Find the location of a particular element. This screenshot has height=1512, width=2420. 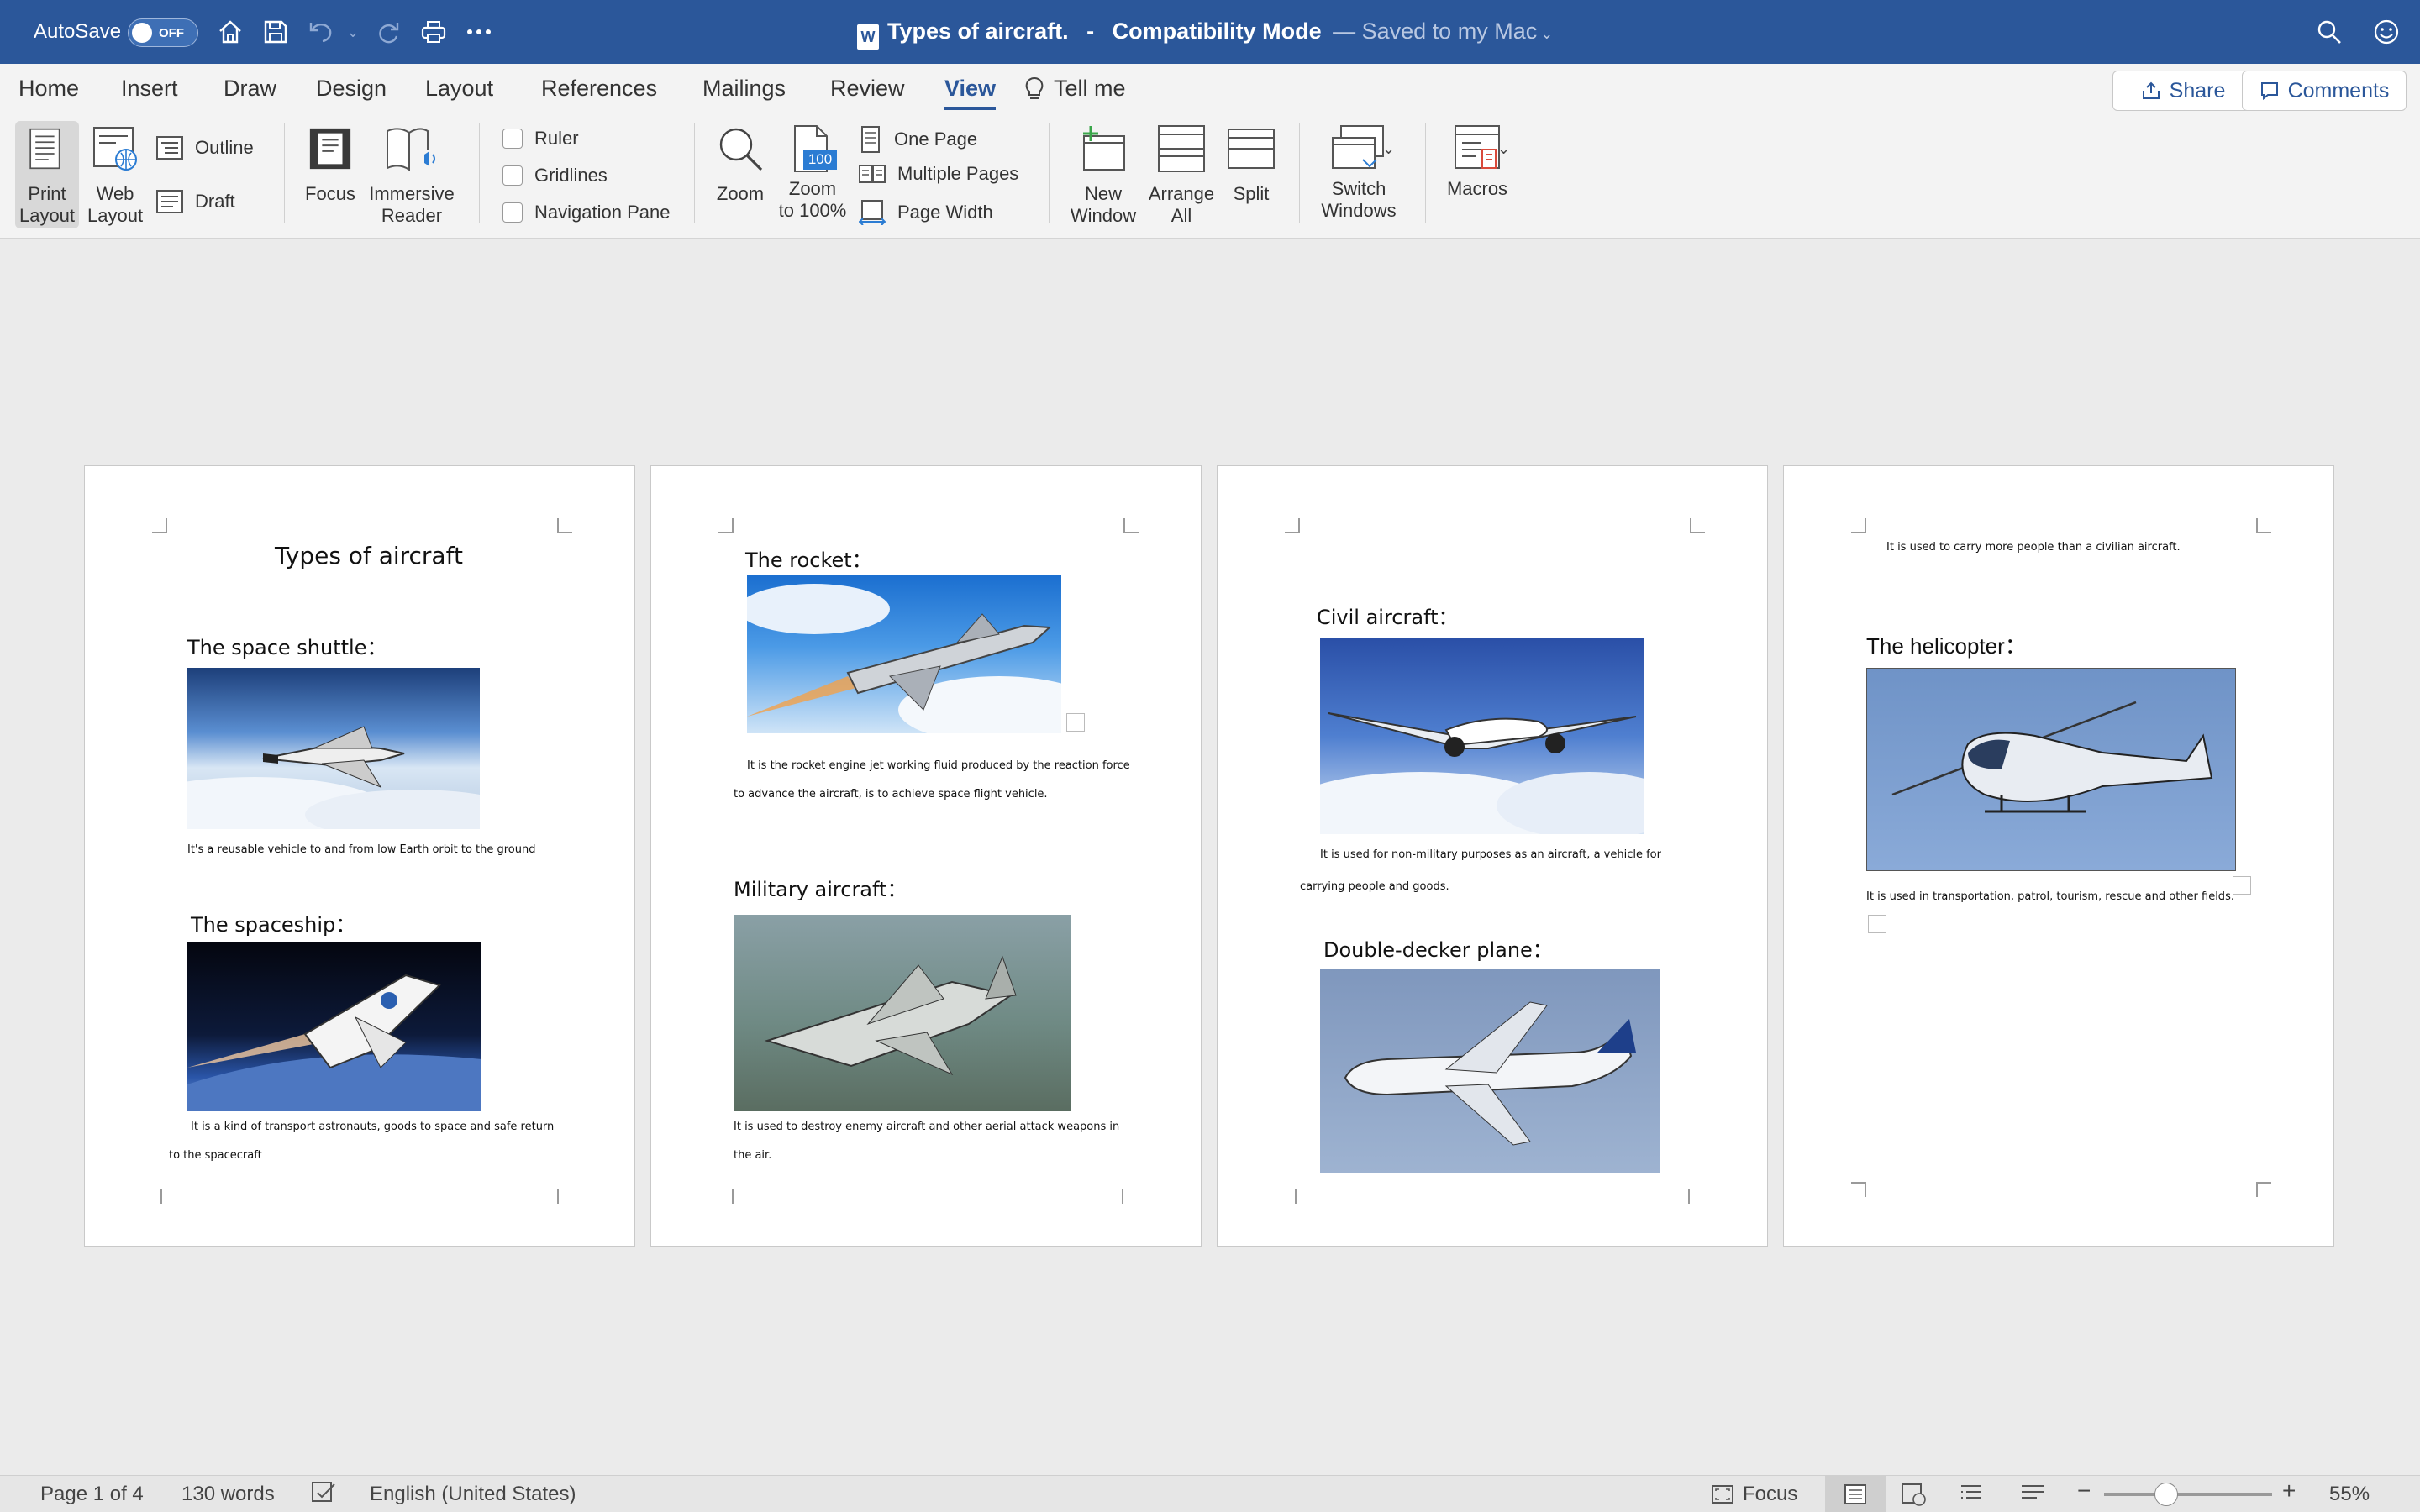

page-count: Page 1 of 4 is located at coordinates (92, 1494).